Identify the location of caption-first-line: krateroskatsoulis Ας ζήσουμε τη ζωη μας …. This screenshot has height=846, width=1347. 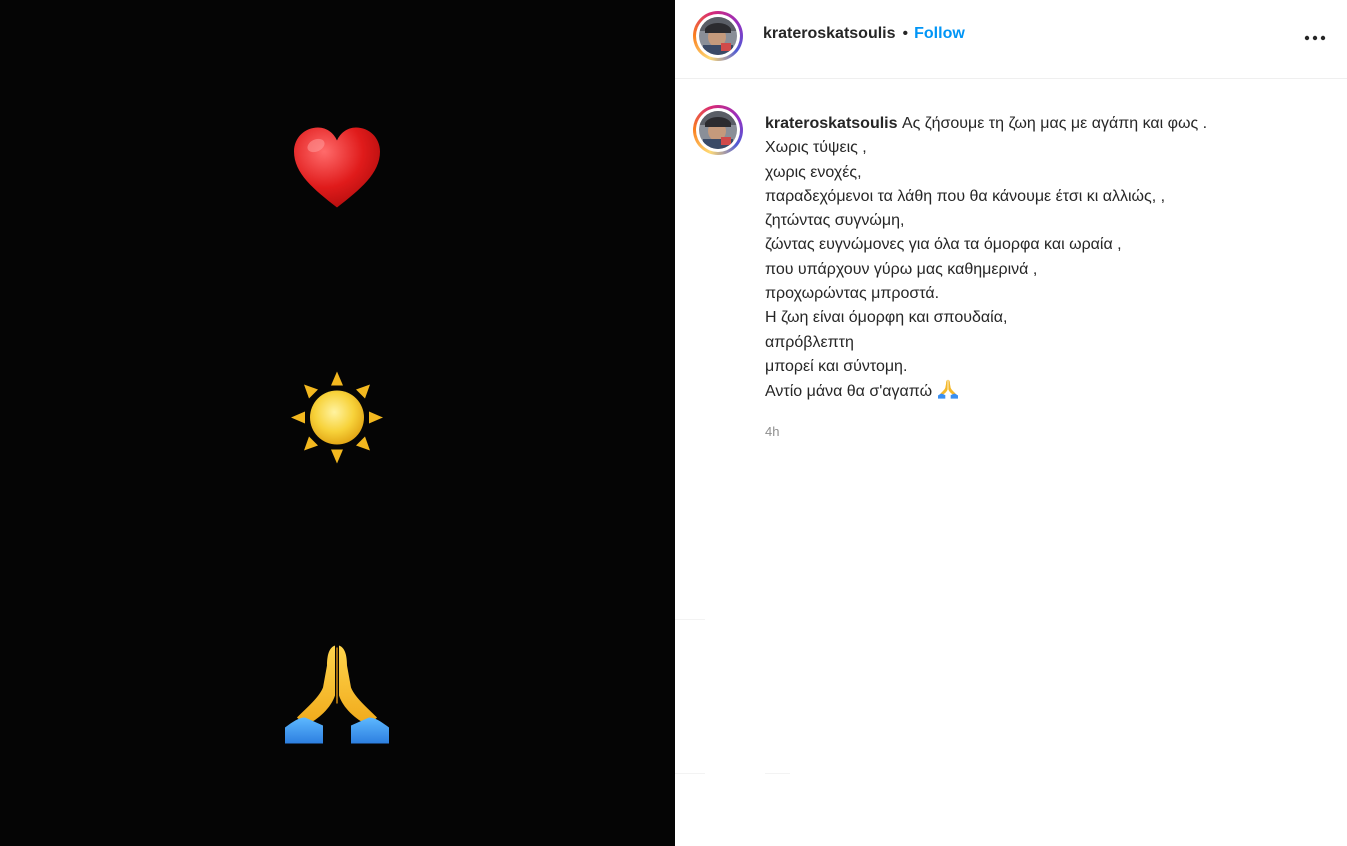
(1045, 124).